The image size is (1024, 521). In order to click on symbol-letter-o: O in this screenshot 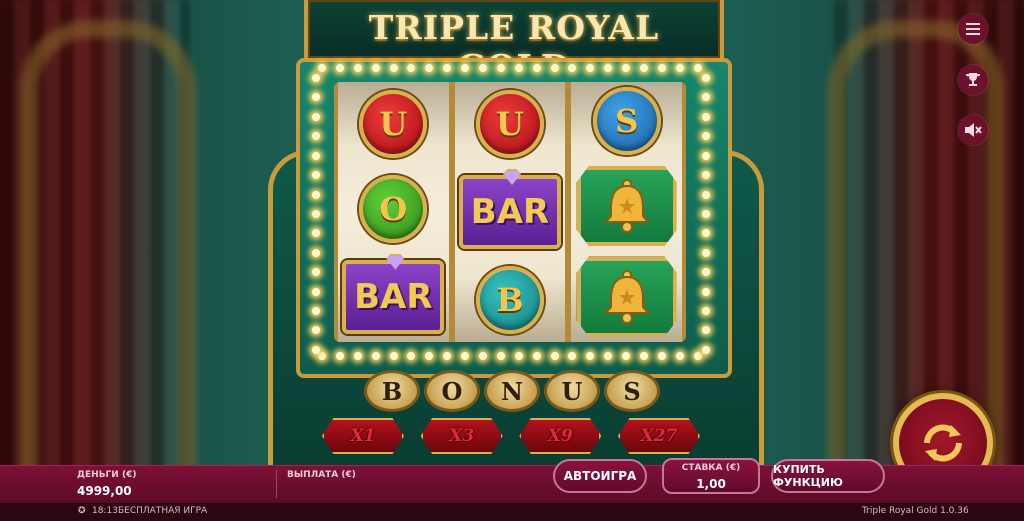, I will do `click(393, 208)`.